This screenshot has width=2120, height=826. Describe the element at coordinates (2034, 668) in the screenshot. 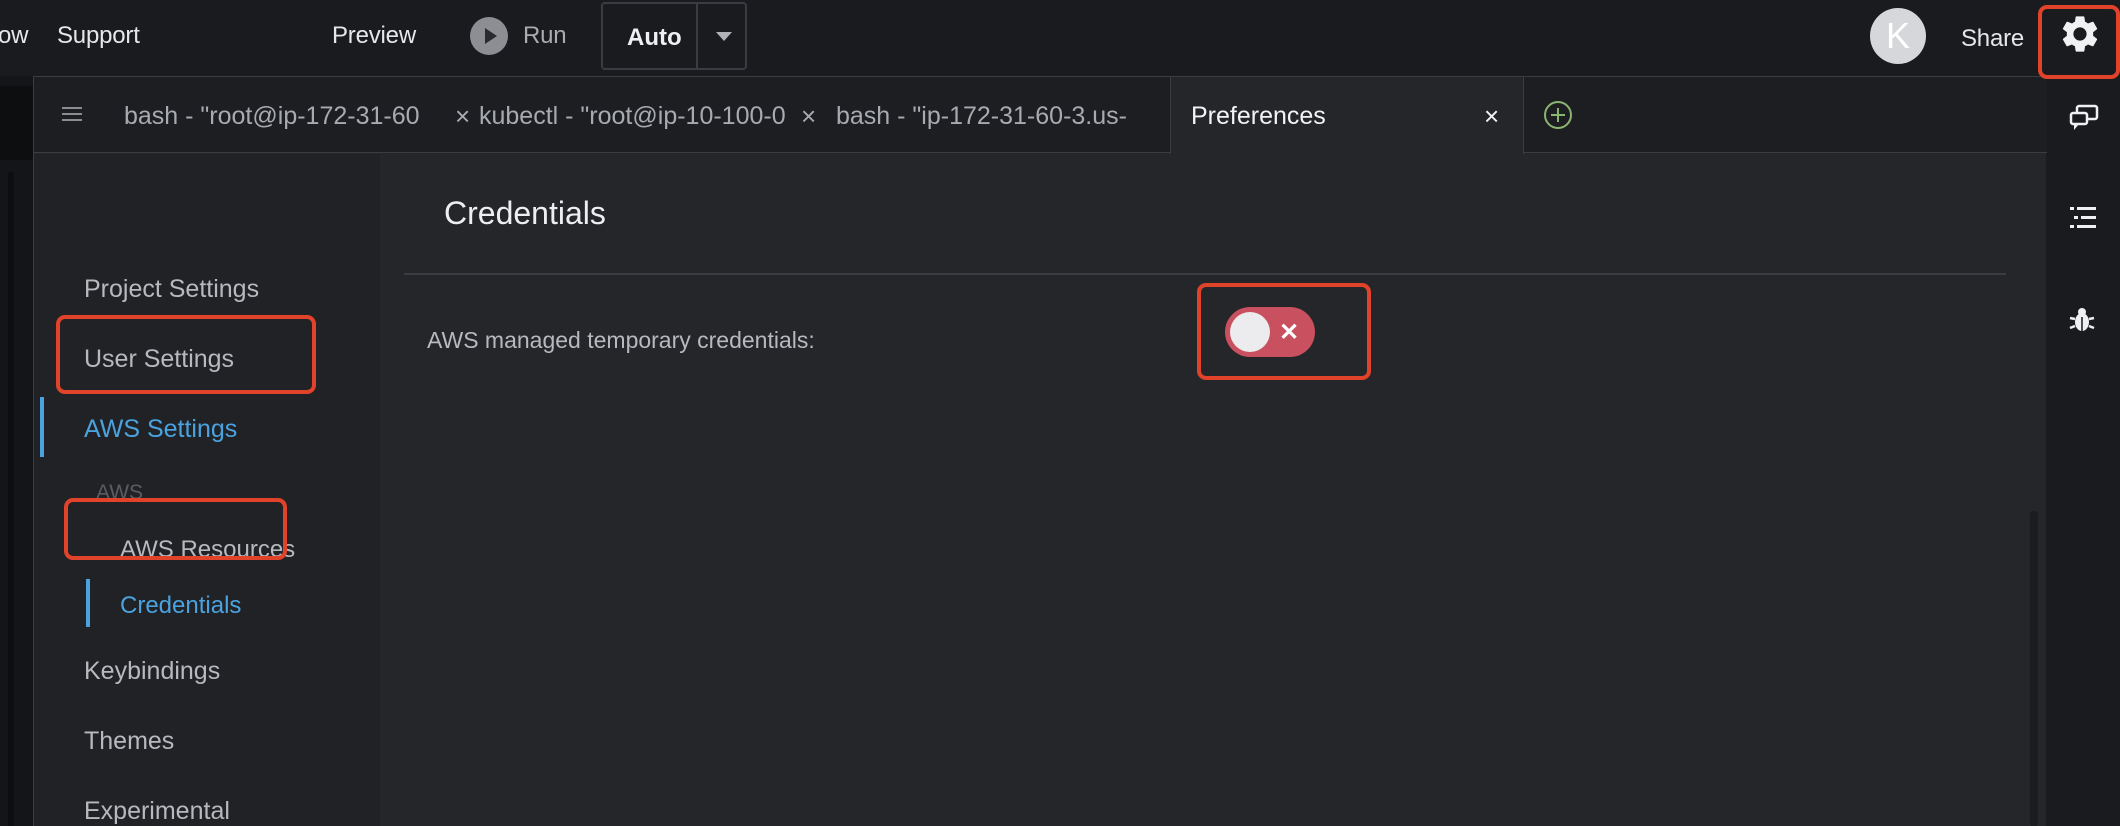

I see `content-scrollbar` at that location.